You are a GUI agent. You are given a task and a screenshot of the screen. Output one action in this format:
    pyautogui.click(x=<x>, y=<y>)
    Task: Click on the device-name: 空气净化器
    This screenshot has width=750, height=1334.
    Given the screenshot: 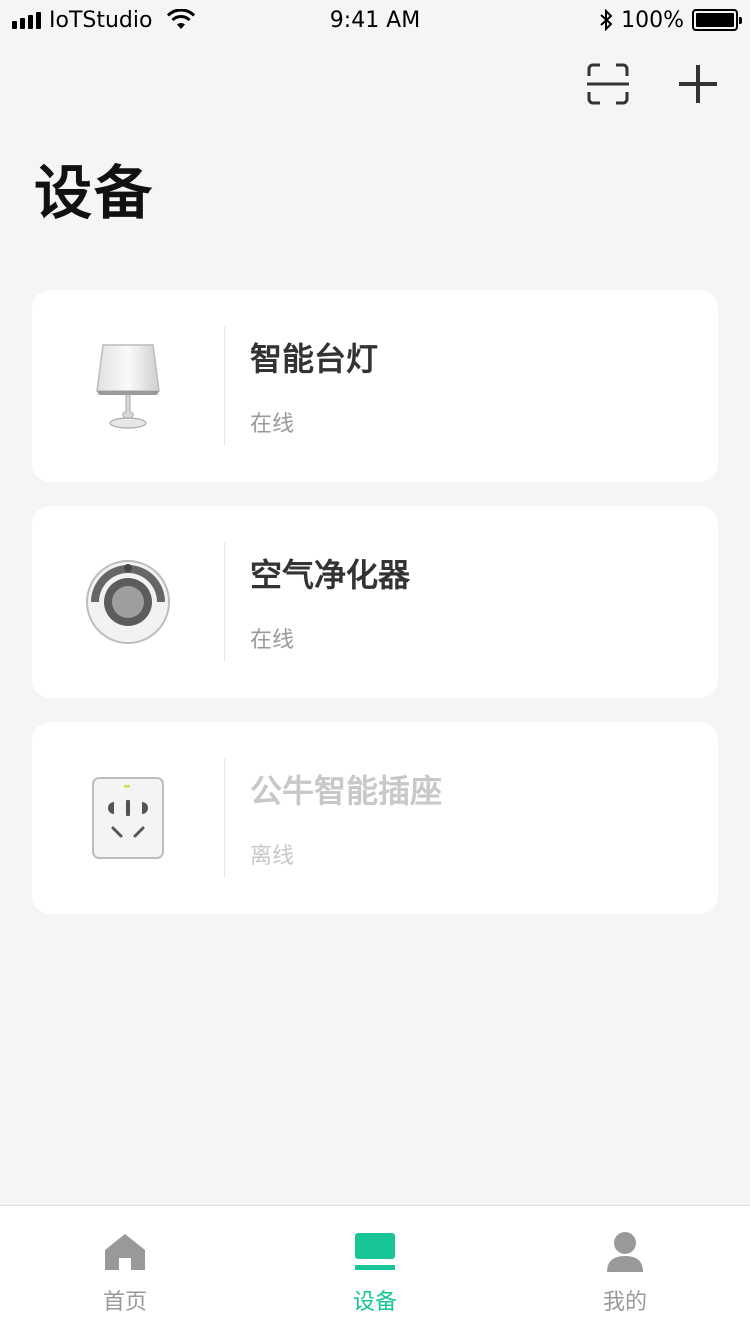 What is the action you would take?
    pyautogui.click(x=330, y=575)
    